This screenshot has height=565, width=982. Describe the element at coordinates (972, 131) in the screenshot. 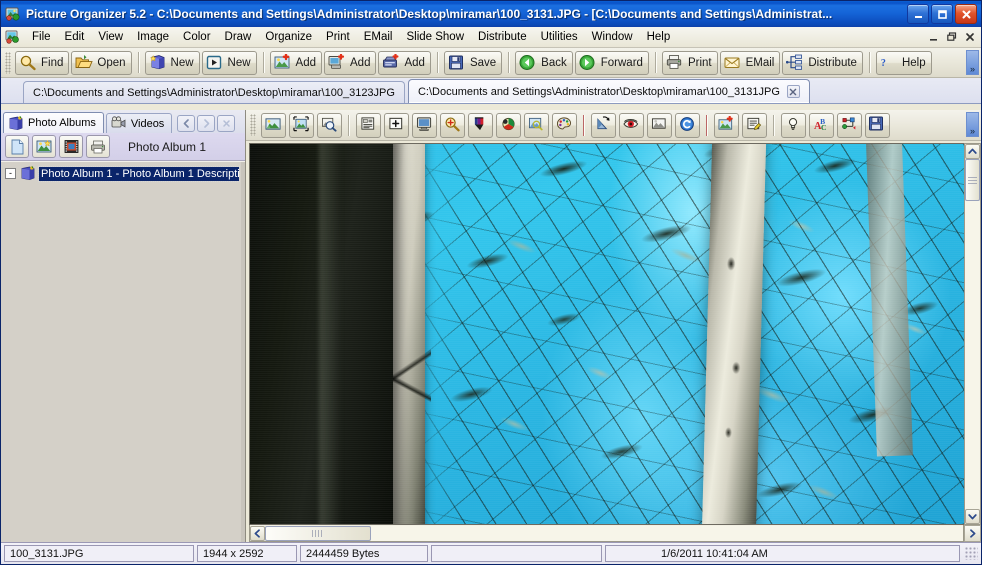

I see `image-toolbar-overflow-label: »` at that location.